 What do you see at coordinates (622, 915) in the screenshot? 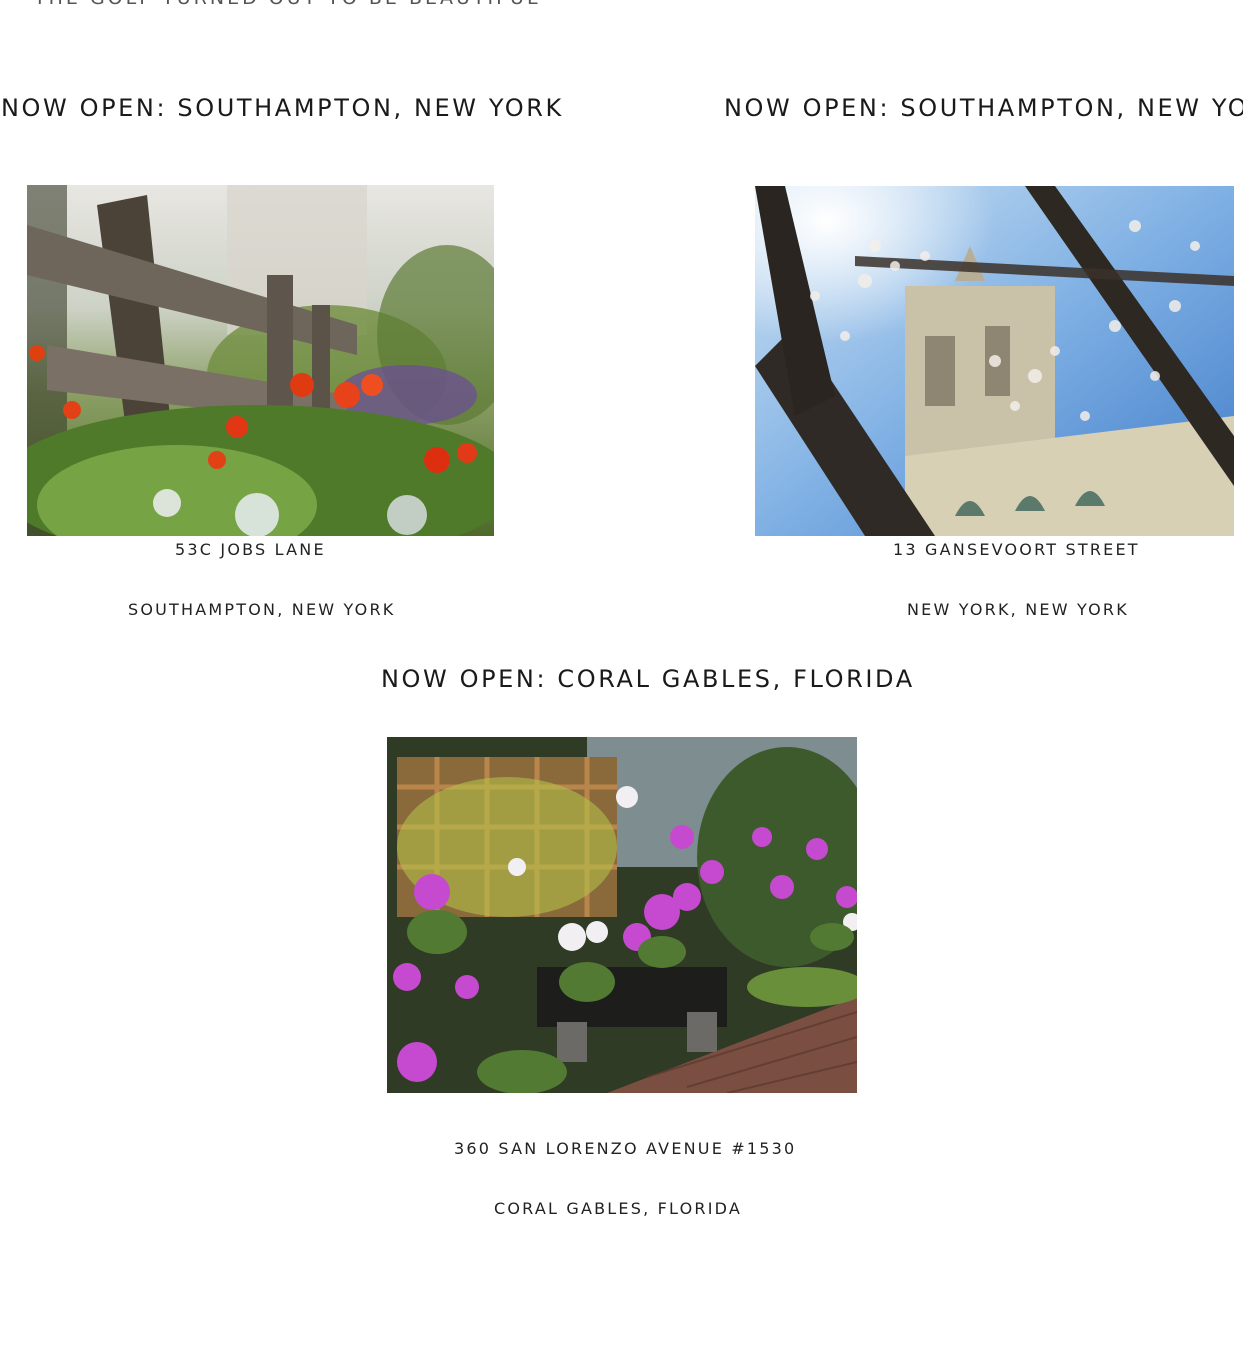
I see `orchid-garden-photo` at bounding box center [622, 915].